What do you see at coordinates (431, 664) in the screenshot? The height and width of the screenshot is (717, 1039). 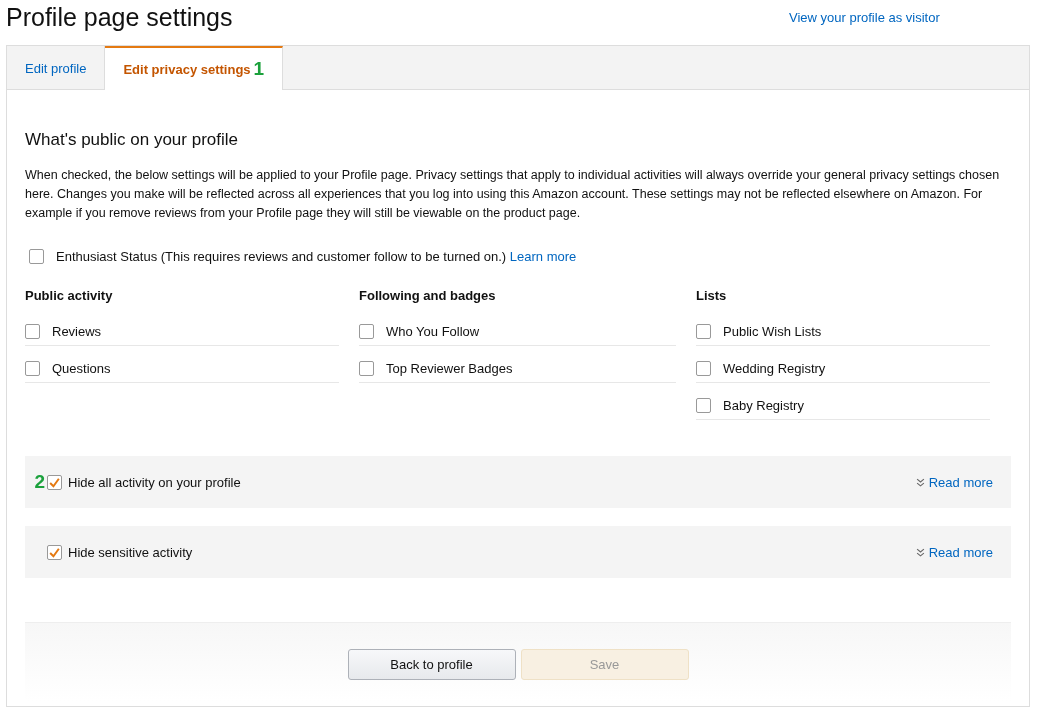 I see `back-button: Back to profile` at bounding box center [431, 664].